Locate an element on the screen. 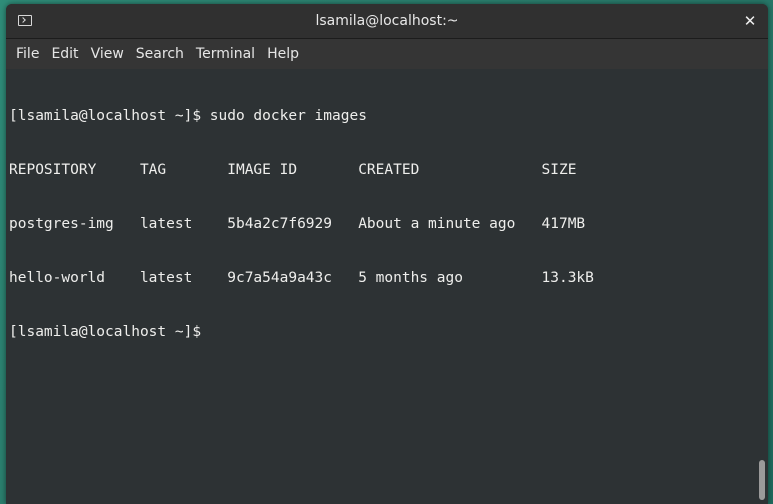 The width and height of the screenshot is (773, 504). menu-edit: Edit is located at coordinates (64, 54).